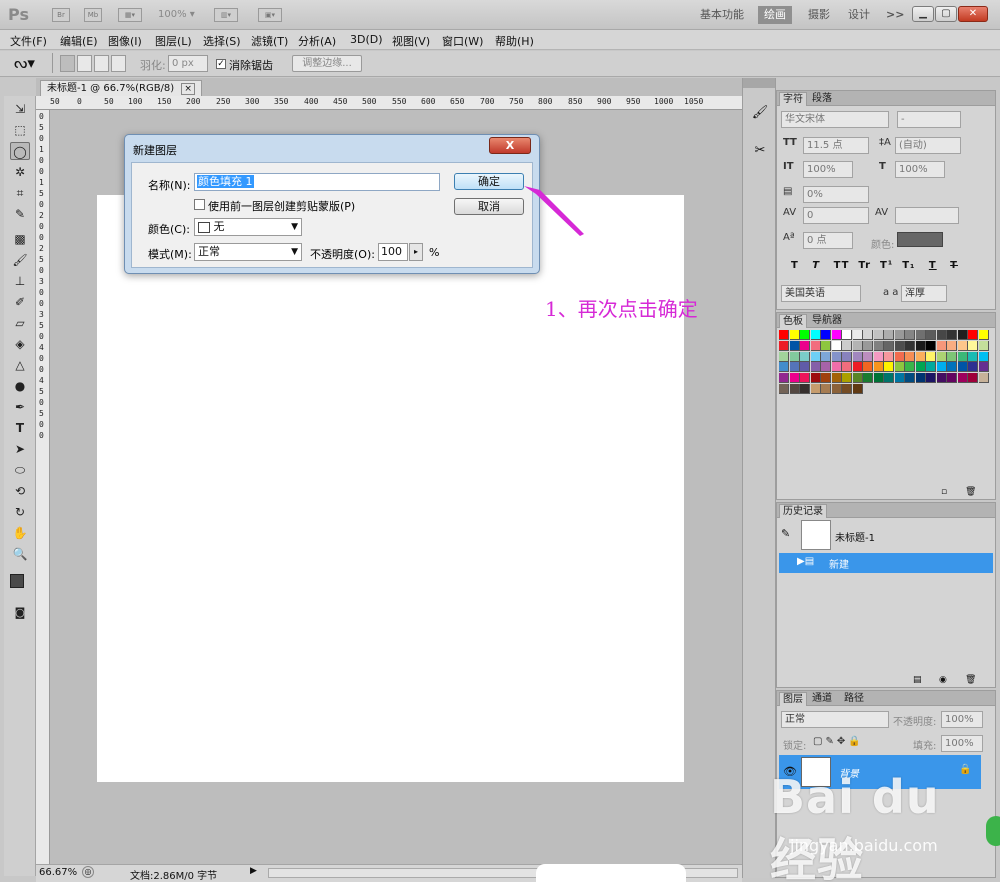 Image resolution: width=1000 pixels, height=882 pixels. Describe the element at coordinates (859, 15) in the screenshot. I see `workspace-design: 设计` at that location.